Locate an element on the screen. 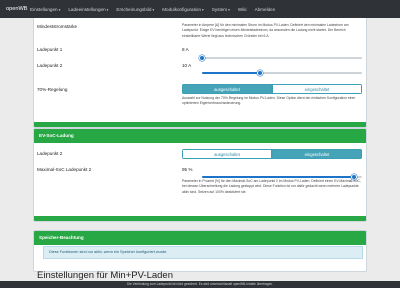 The image size is (400, 288). lp1-slider is located at coordinates (280, 58).